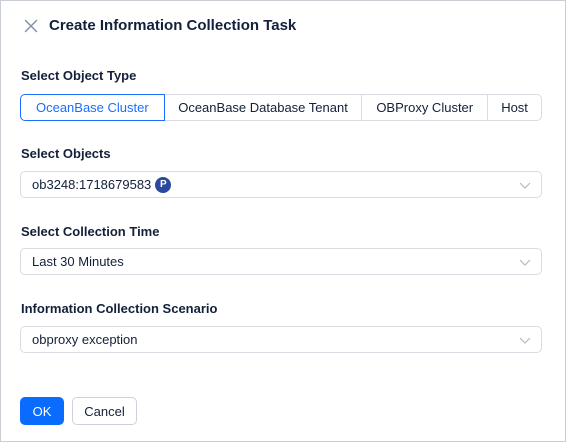 The width and height of the screenshot is (566, 442). I want to click on object-type-option-oceanbase-database-tenant: OceanBase Database Tenant, so click(263, 107).